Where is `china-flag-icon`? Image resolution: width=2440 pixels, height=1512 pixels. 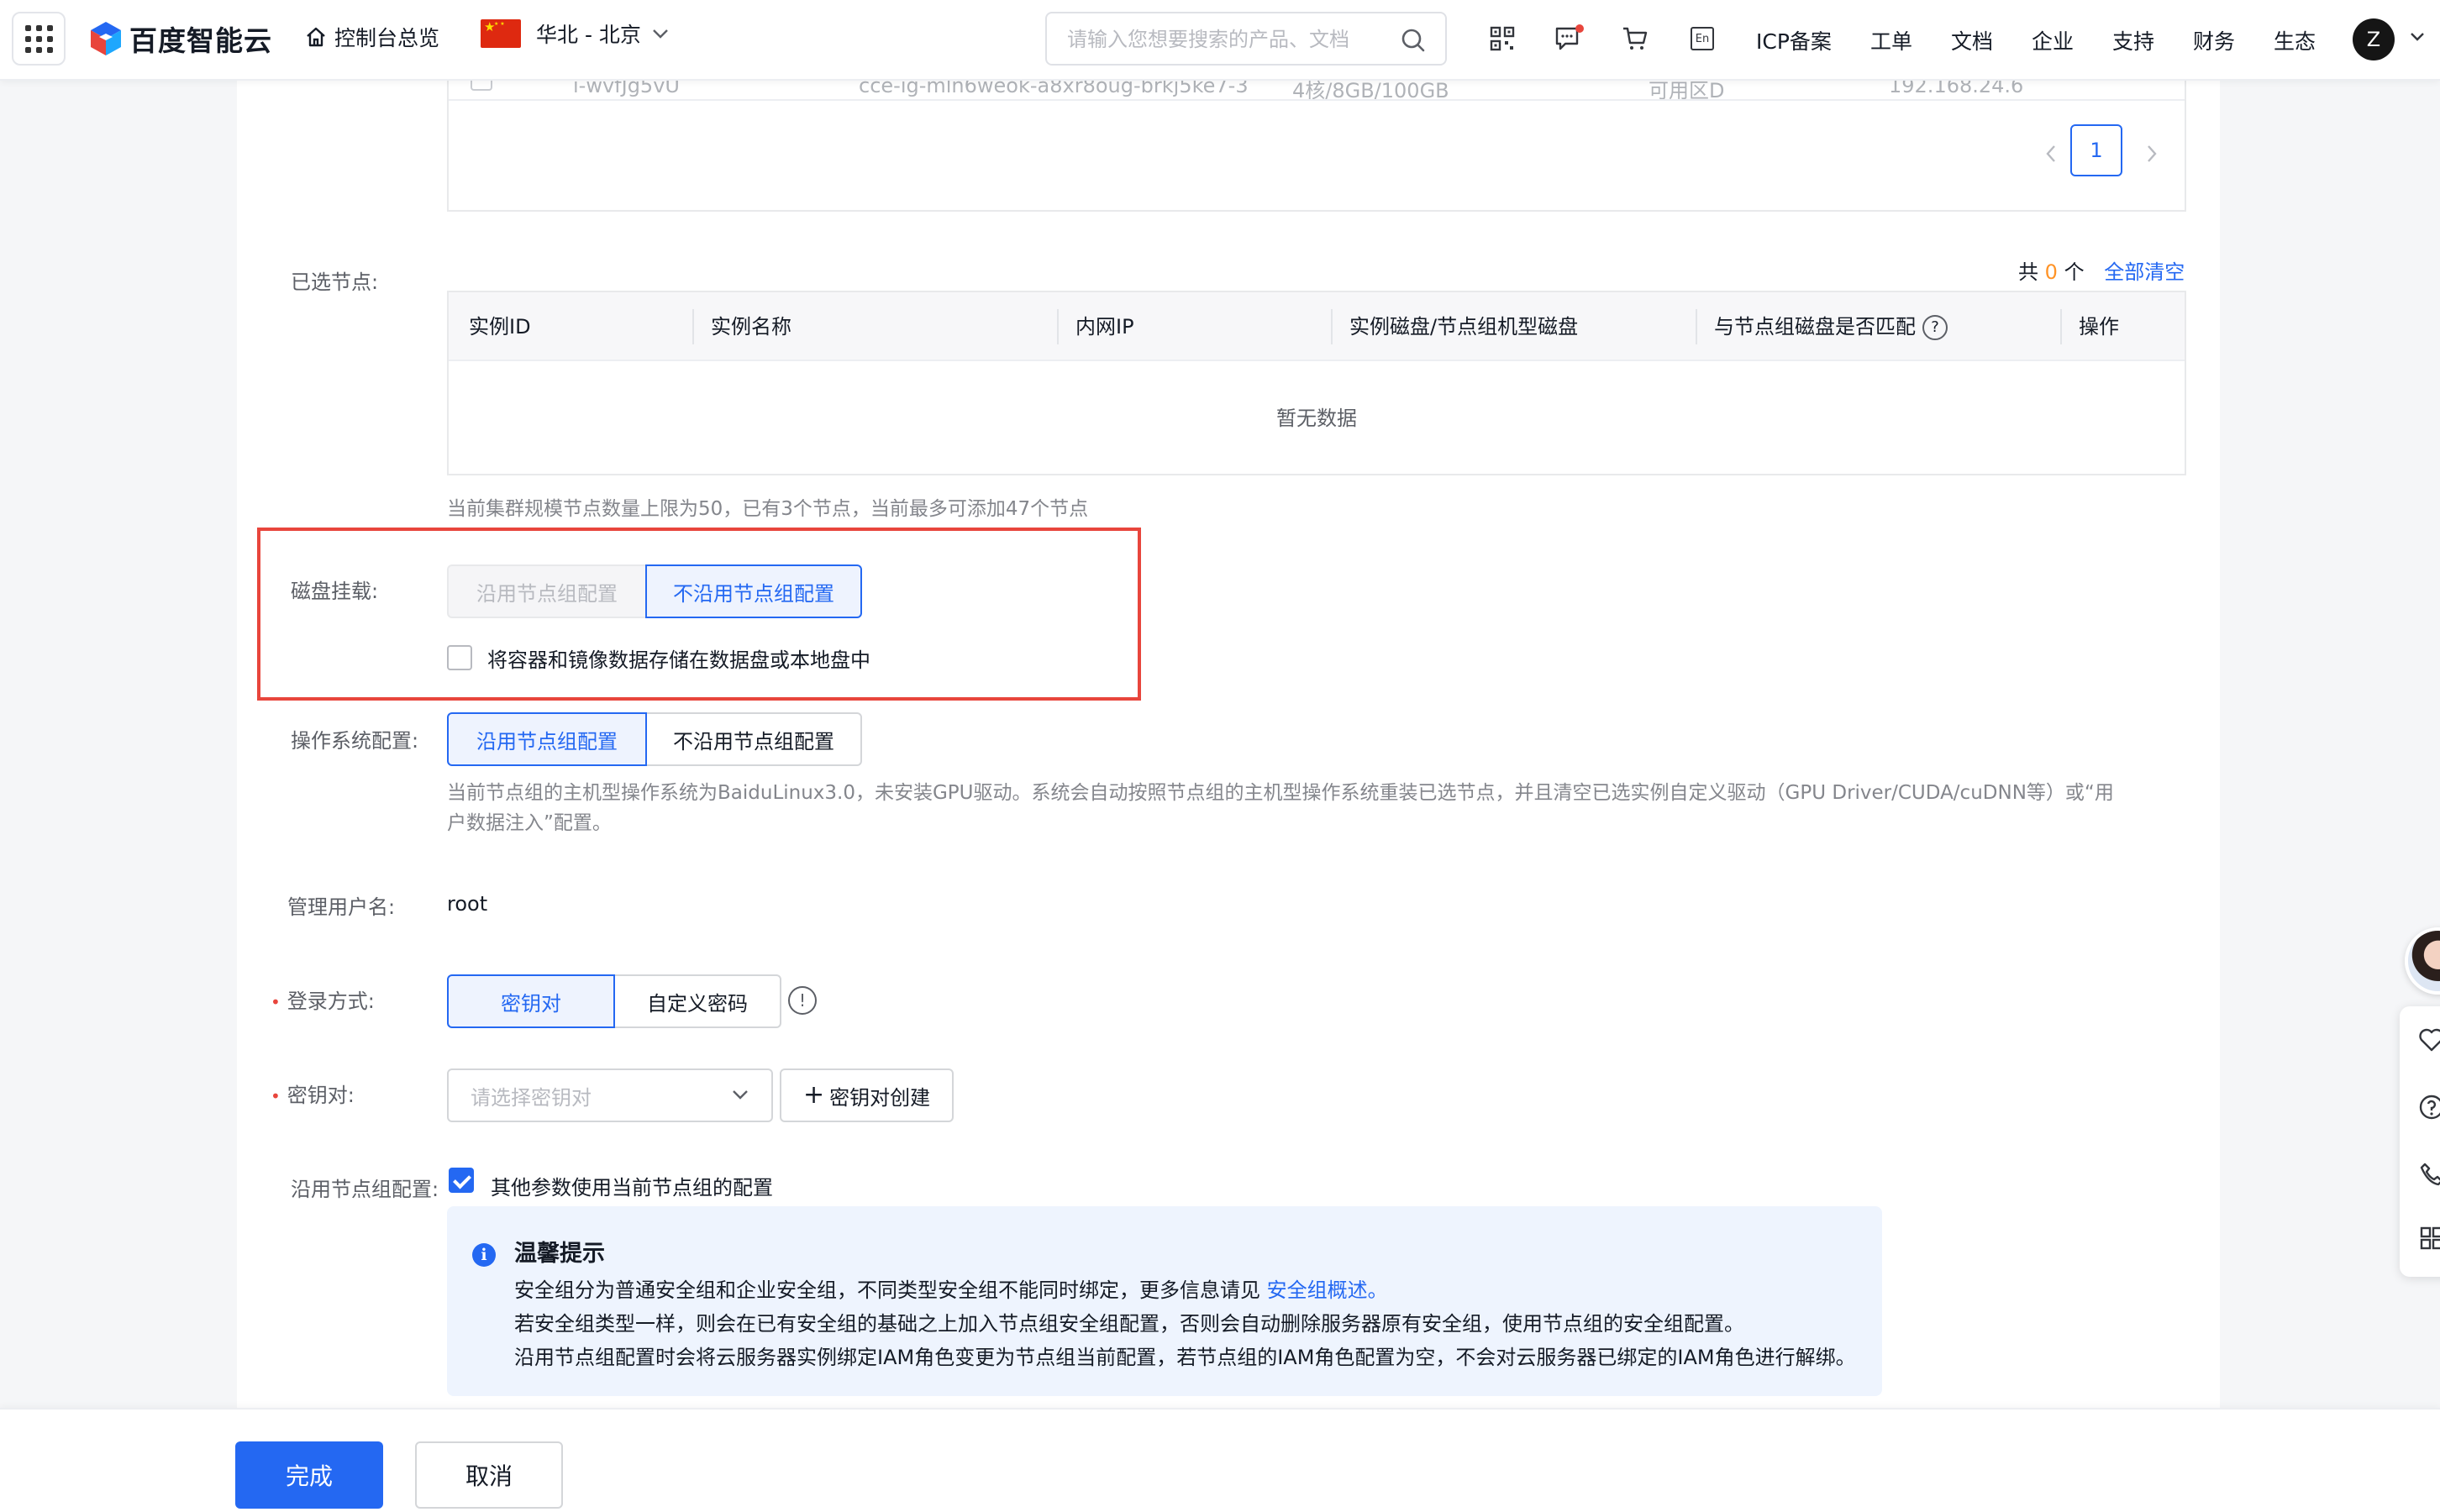 china-flag-icon is located at coordinates (501, 33).